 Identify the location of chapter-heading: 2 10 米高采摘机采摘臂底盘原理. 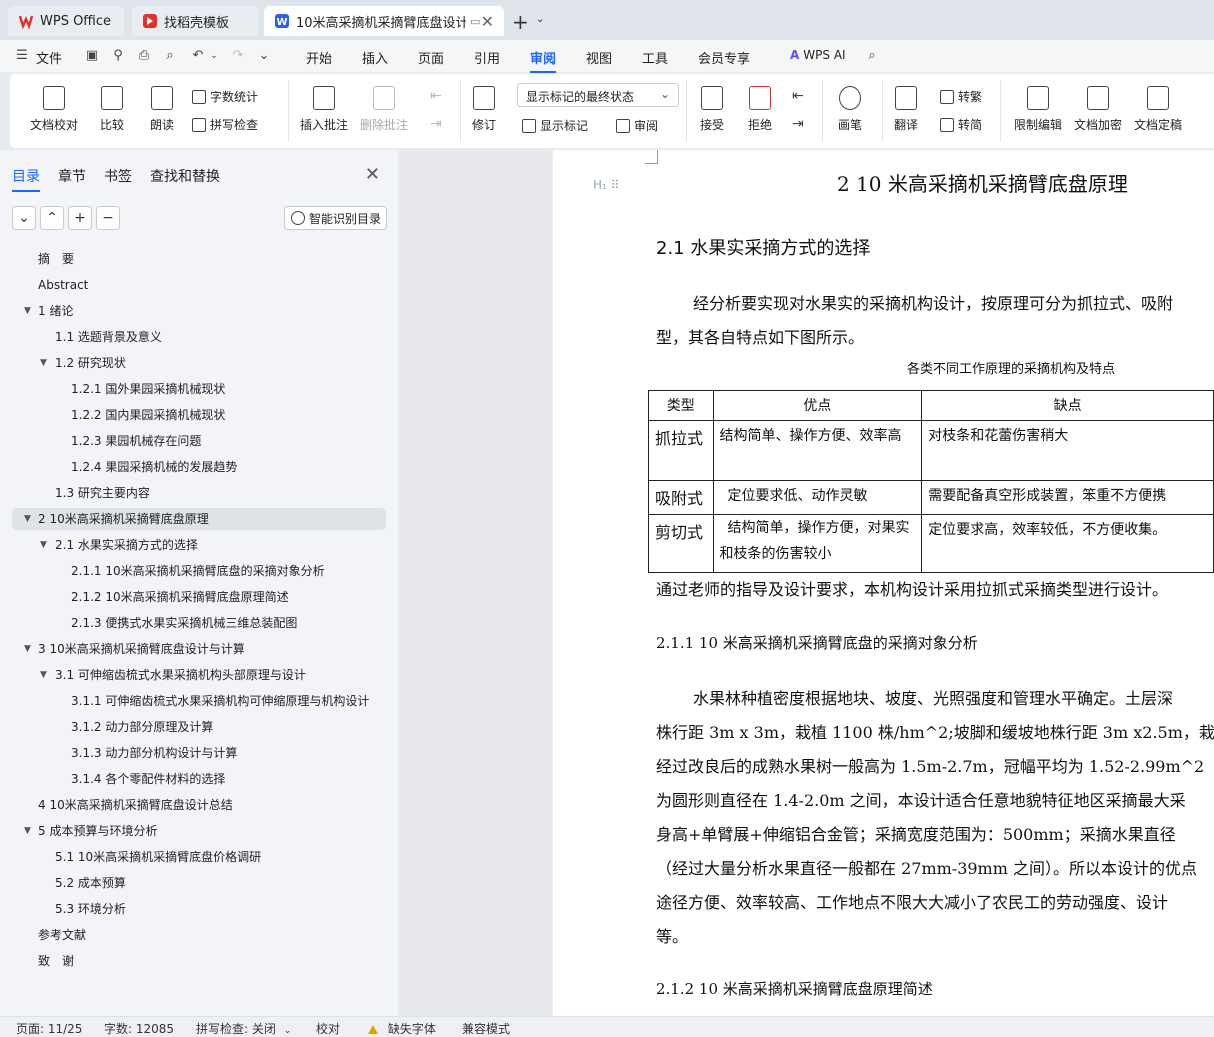
(982, 182).